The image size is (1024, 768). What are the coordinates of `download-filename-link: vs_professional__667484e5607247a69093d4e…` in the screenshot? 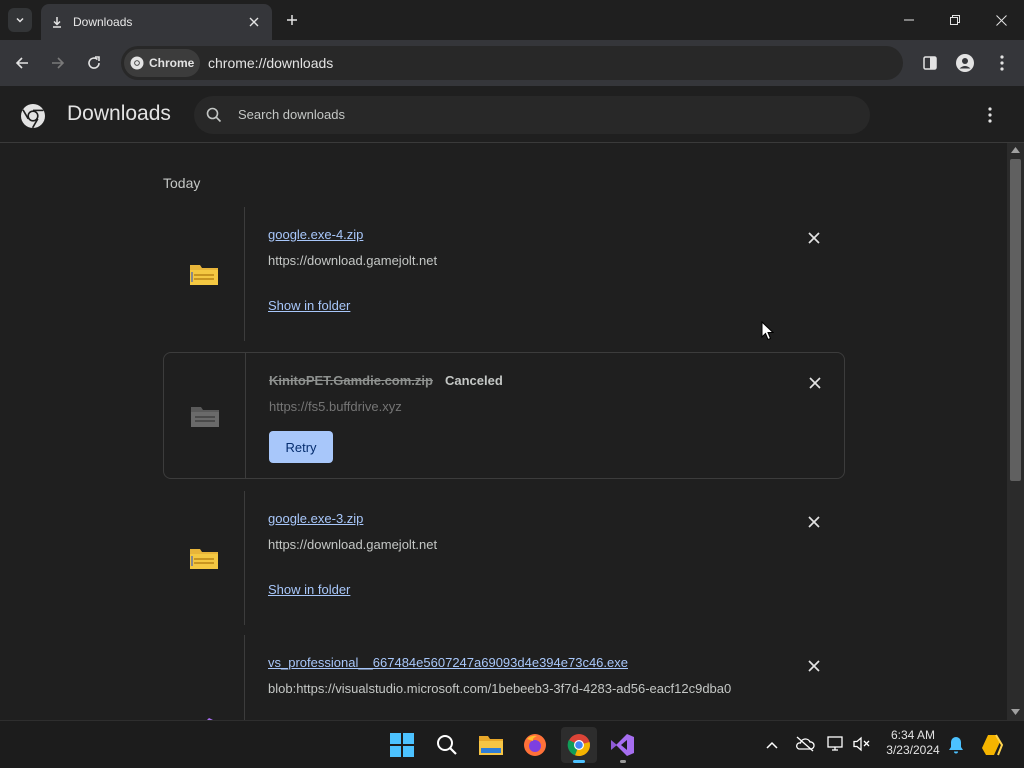 It's located at (448, 662).